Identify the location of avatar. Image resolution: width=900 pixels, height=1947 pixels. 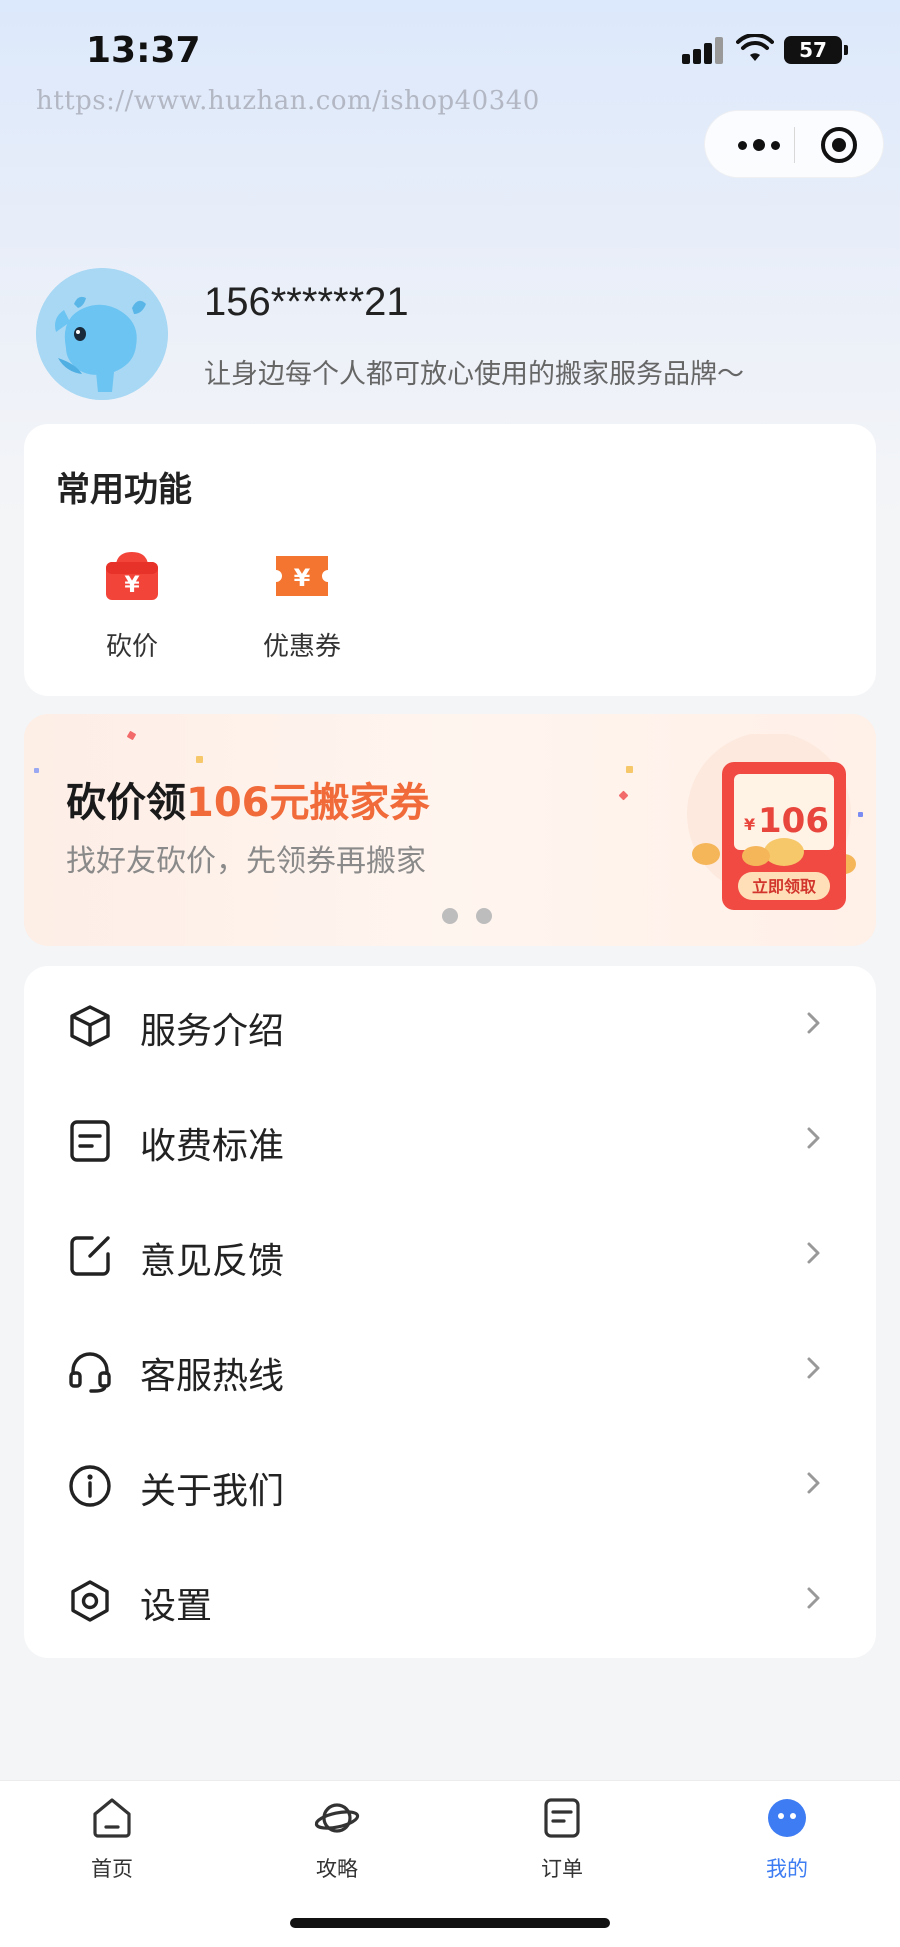
(102, 334).